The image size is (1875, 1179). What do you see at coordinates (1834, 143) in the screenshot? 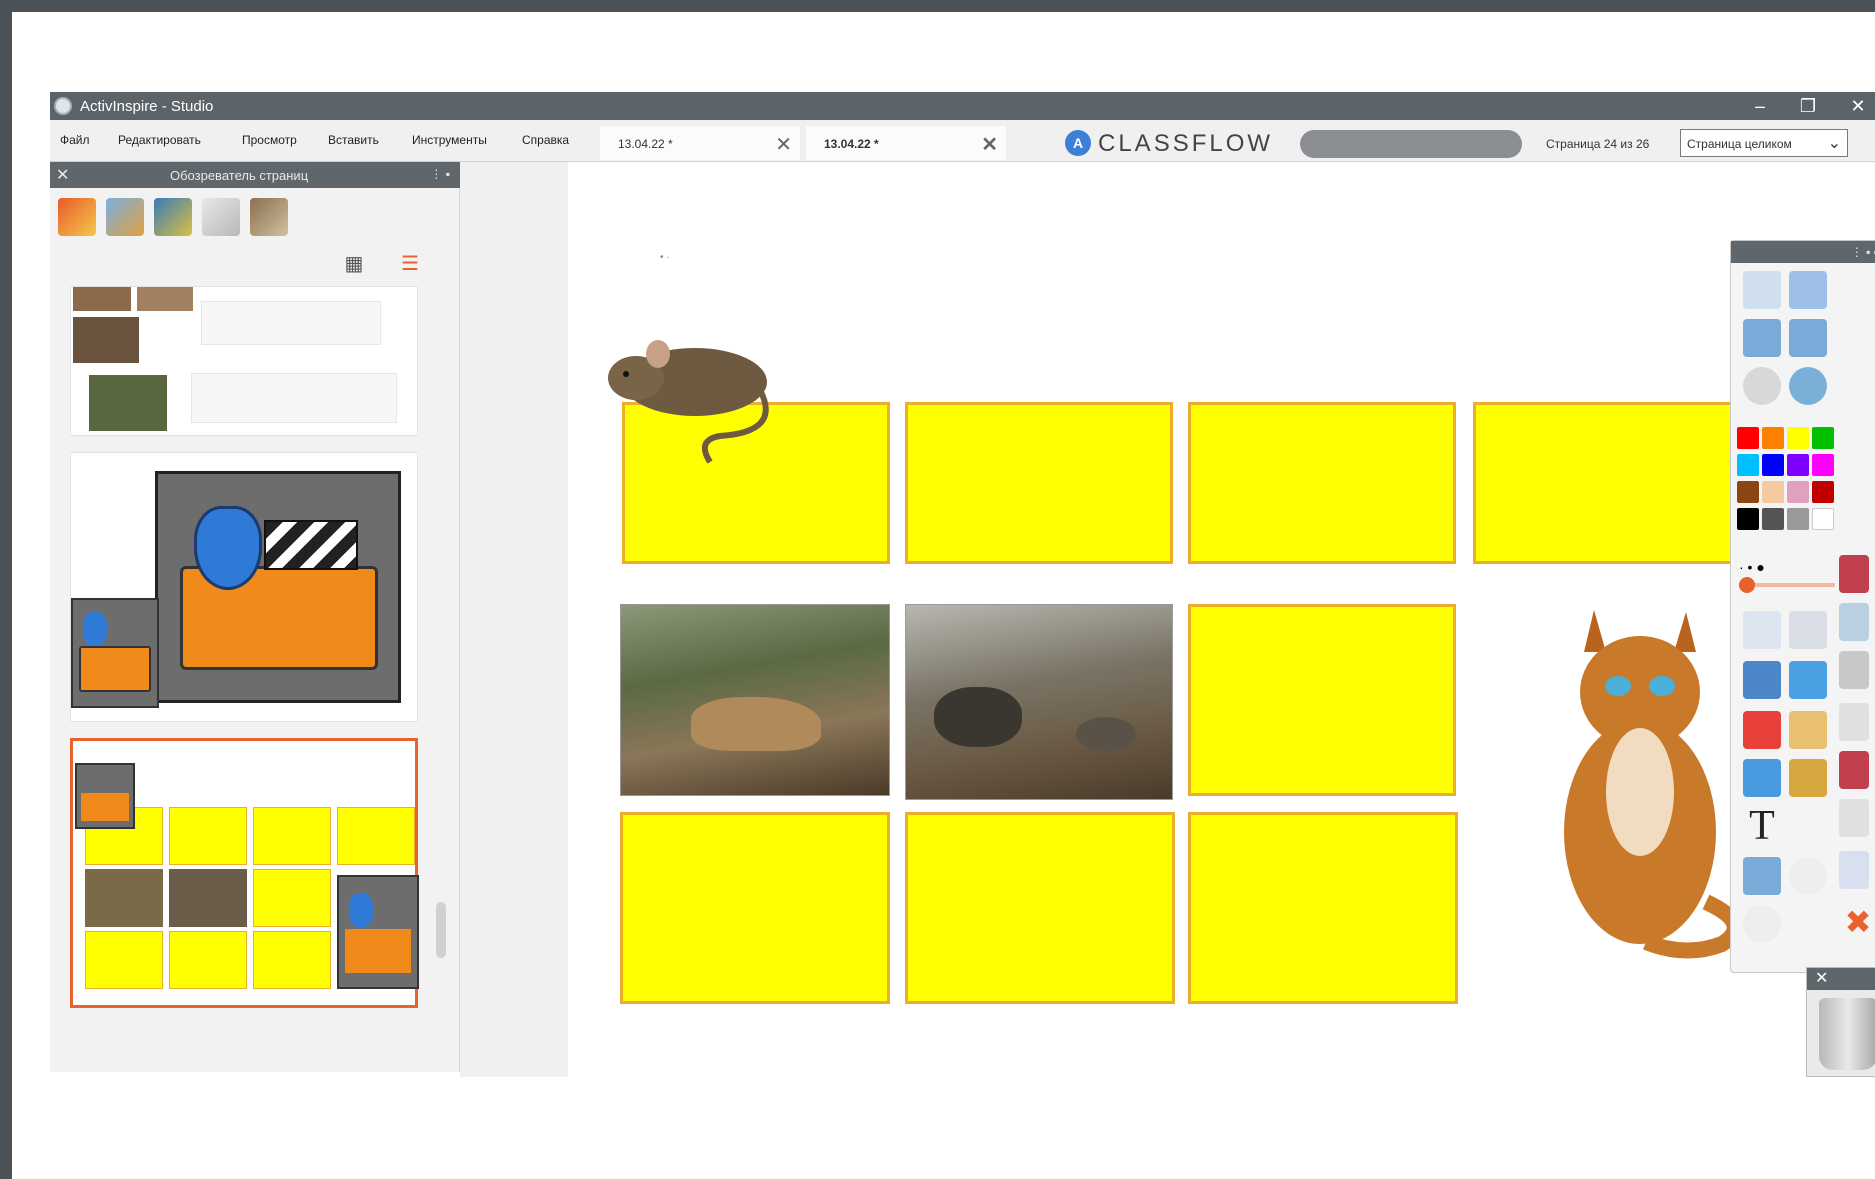
I see `chevron-down-icon: ⌄` at bounding box center [1834, 143].